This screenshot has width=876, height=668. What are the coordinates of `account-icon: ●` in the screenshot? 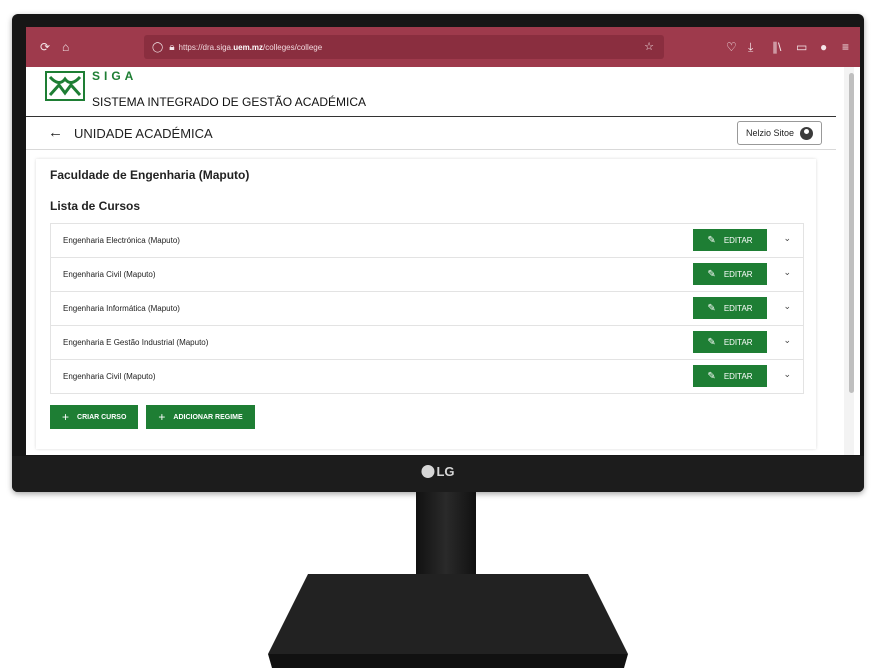 It's located at (823, 47).